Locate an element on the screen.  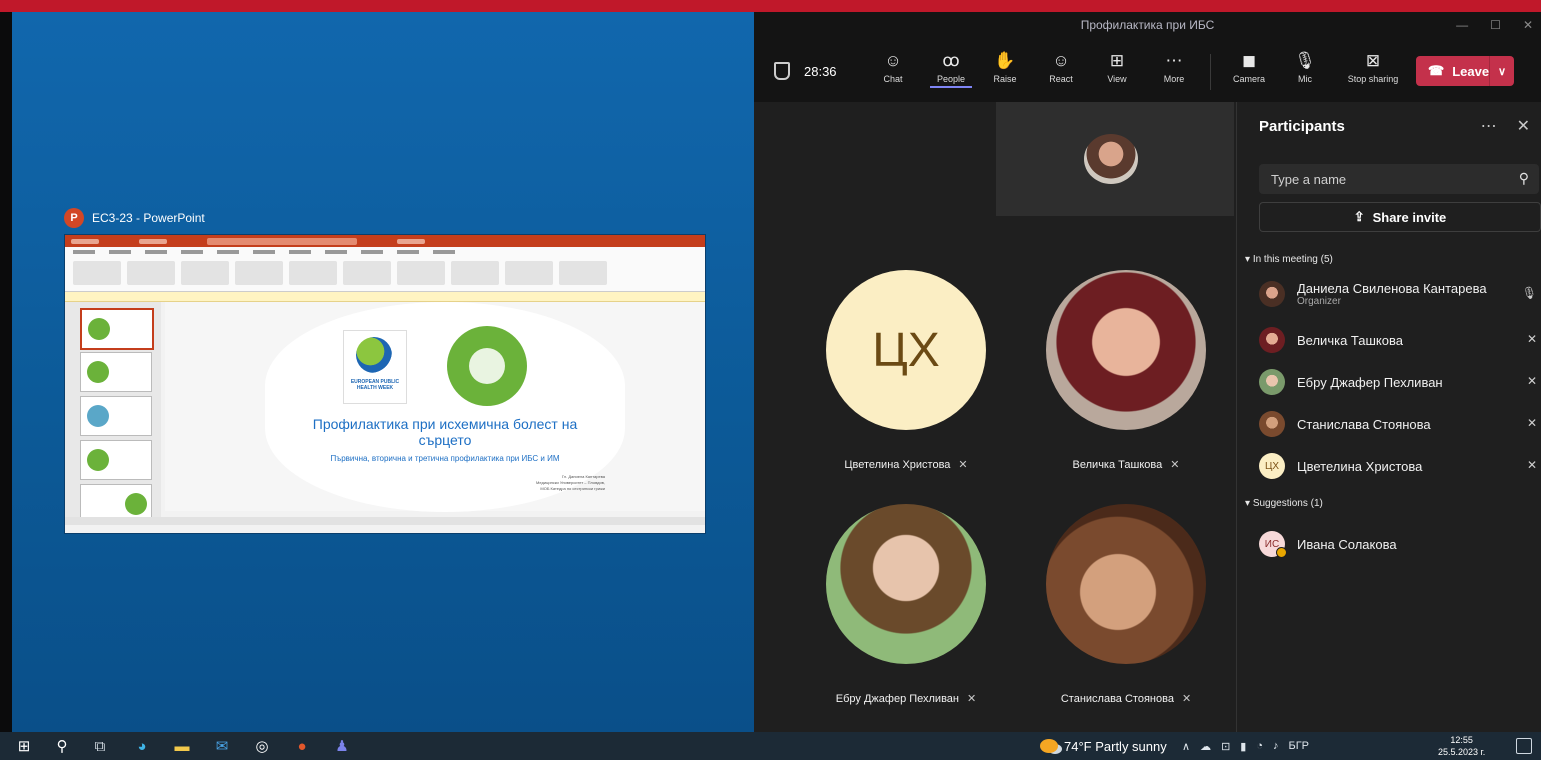
leave-button: ☎ Leave ∨ is located at coordinates (1465, 71).